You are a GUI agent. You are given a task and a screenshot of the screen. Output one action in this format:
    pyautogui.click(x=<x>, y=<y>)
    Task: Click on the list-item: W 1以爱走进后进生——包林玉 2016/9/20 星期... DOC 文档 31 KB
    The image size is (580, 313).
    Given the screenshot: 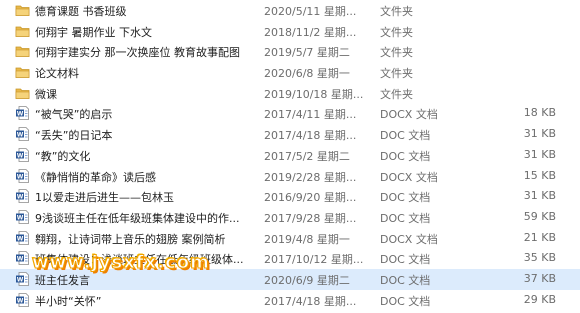 What is the action you would take?
    pyautogui.click(x=290, y=196)
    